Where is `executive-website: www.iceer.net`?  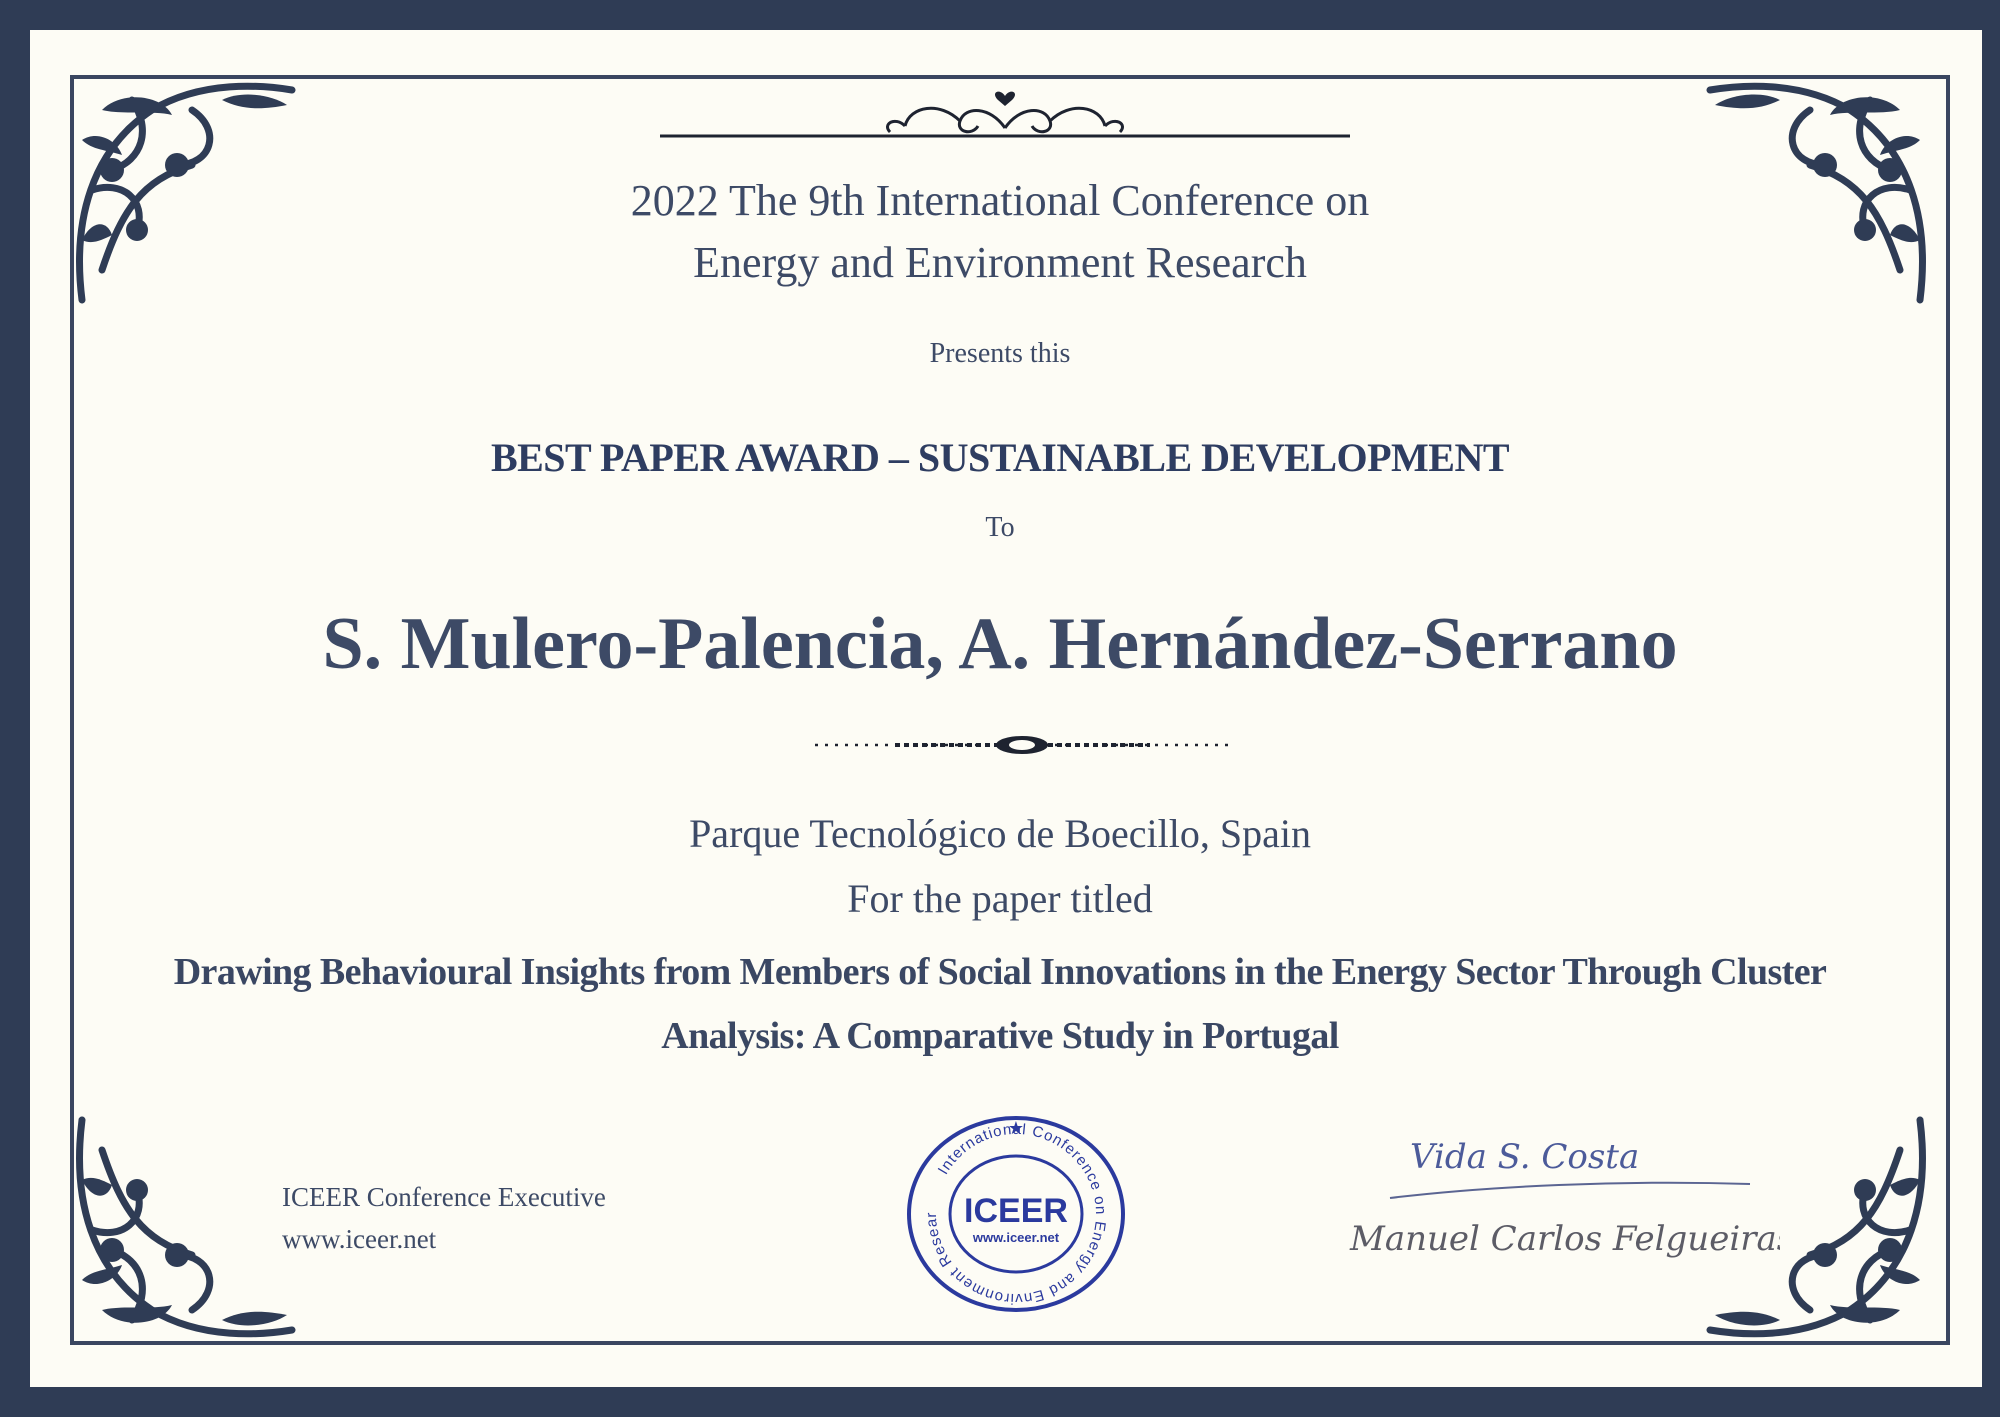 executive-website: www.iceer.net is located at coordinates (359, 1239).